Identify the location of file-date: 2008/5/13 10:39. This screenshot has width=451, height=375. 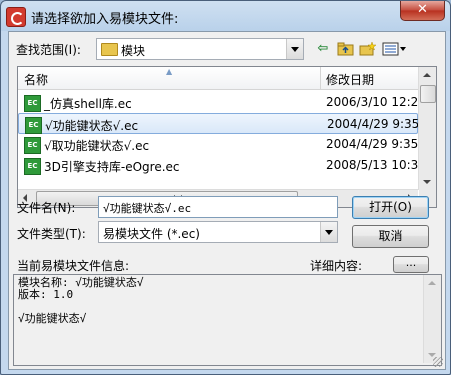
(376, 165).